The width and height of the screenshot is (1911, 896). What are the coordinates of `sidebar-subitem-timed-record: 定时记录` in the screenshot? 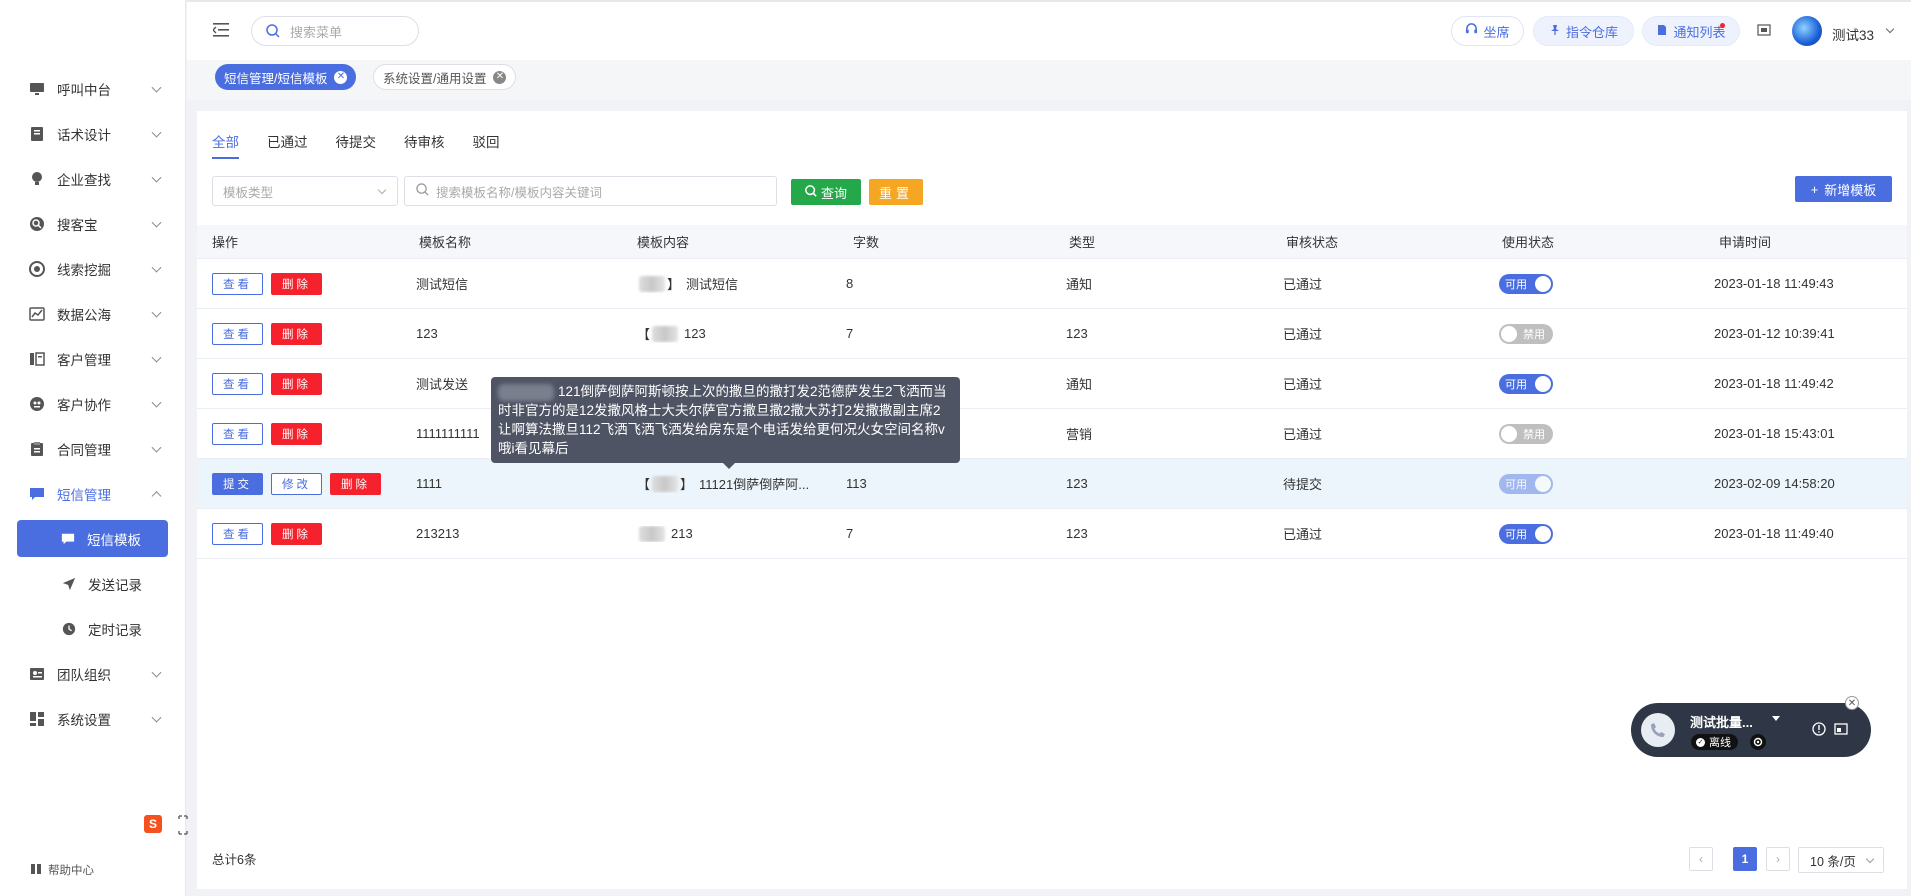 It's located at (93, 628).